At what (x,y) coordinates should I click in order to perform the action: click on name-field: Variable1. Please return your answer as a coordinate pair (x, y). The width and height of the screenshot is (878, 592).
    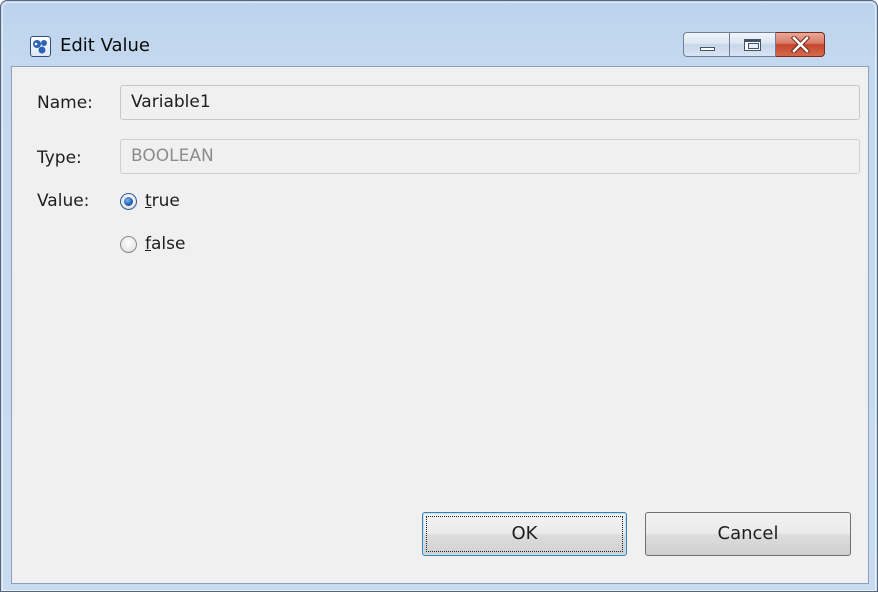
    Looking at the image, I should click on (490, 102).